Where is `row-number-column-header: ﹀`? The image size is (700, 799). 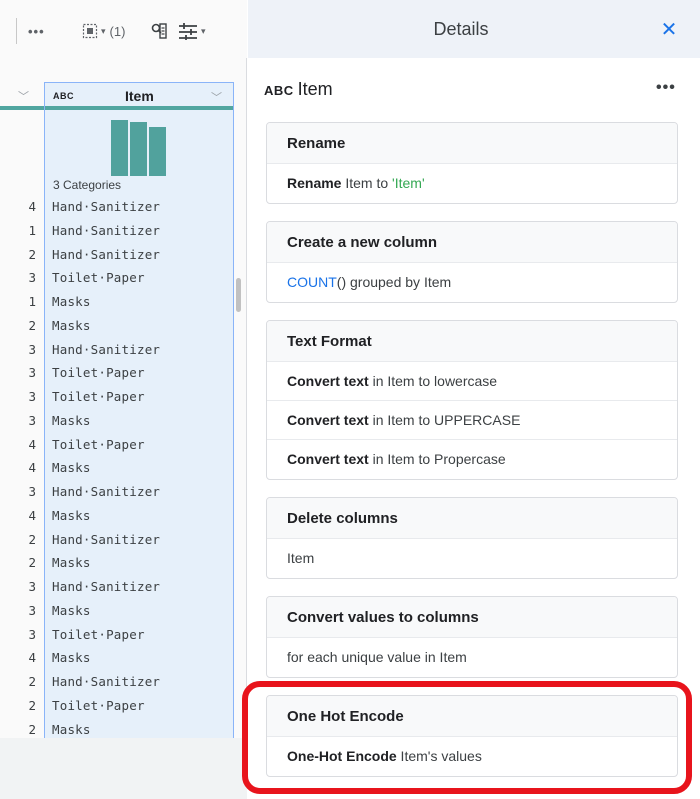 row-number-column-header: ﹀ is located at coordinates (22, 96).